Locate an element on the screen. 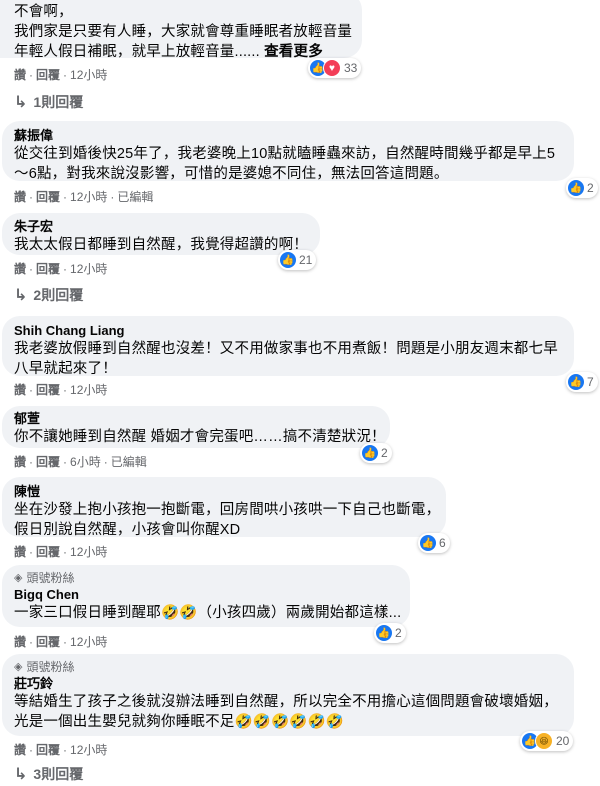  comment-actions: 讚 · 回覆 · 12小時 · 已編輯 is located at coordinates (84, 197).